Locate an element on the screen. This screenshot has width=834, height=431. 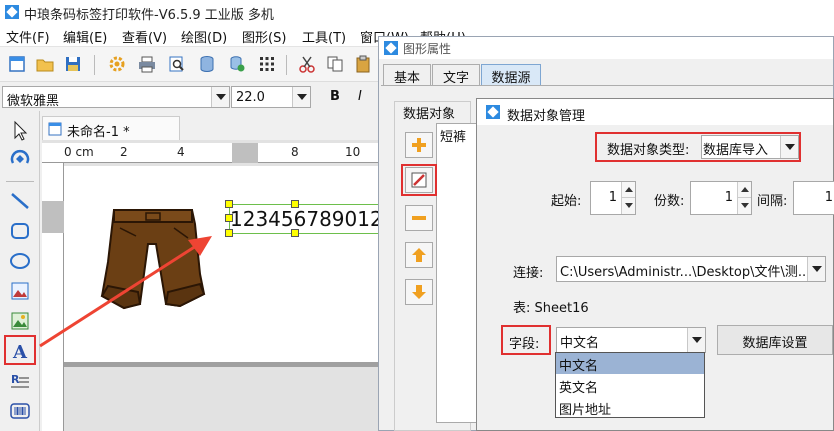
ruler-label: 10 is located at coordinates (353, 152).